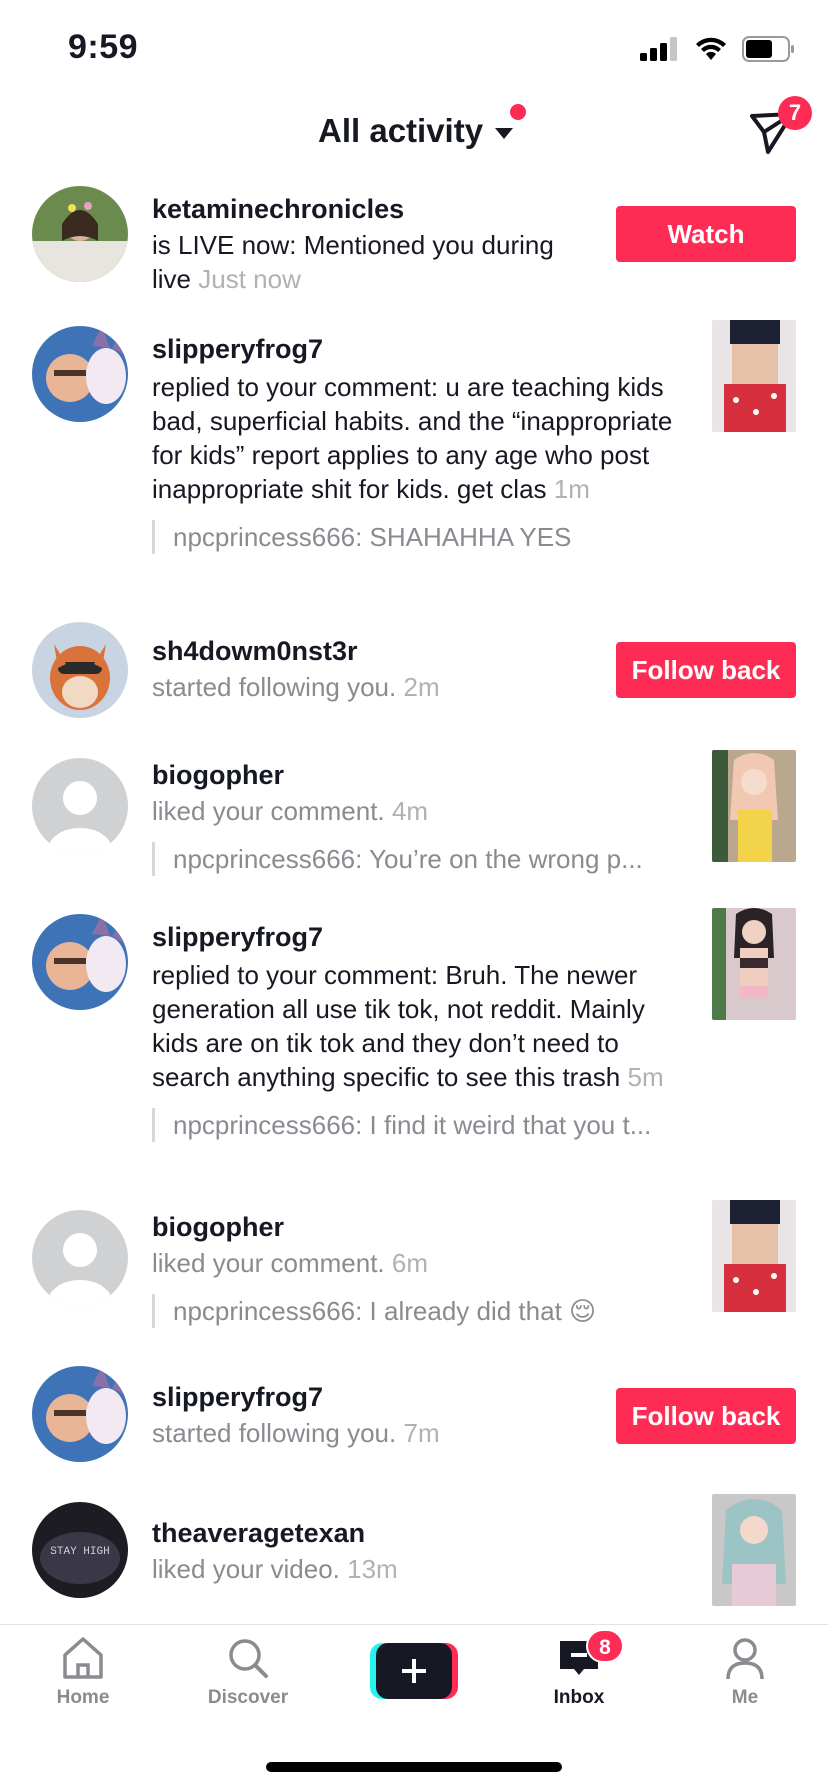  What do you see at coordinates (372, 1569) in the screenshot?
I see `activity-time: 13m` at bounding box center [372, 1569].